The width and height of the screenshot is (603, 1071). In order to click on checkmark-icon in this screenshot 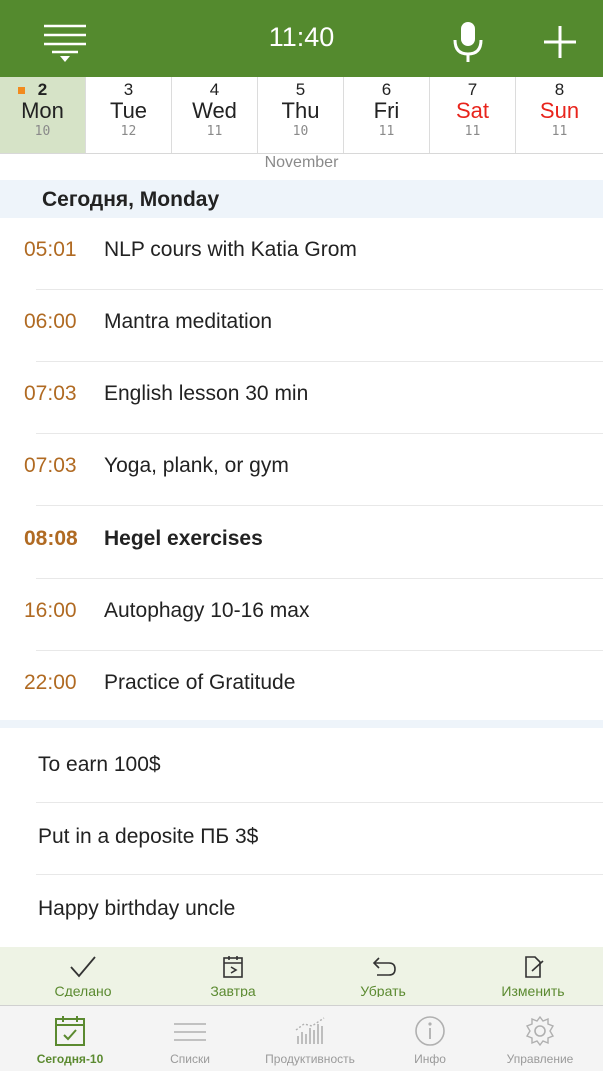, I will do `click(83, 967)`.